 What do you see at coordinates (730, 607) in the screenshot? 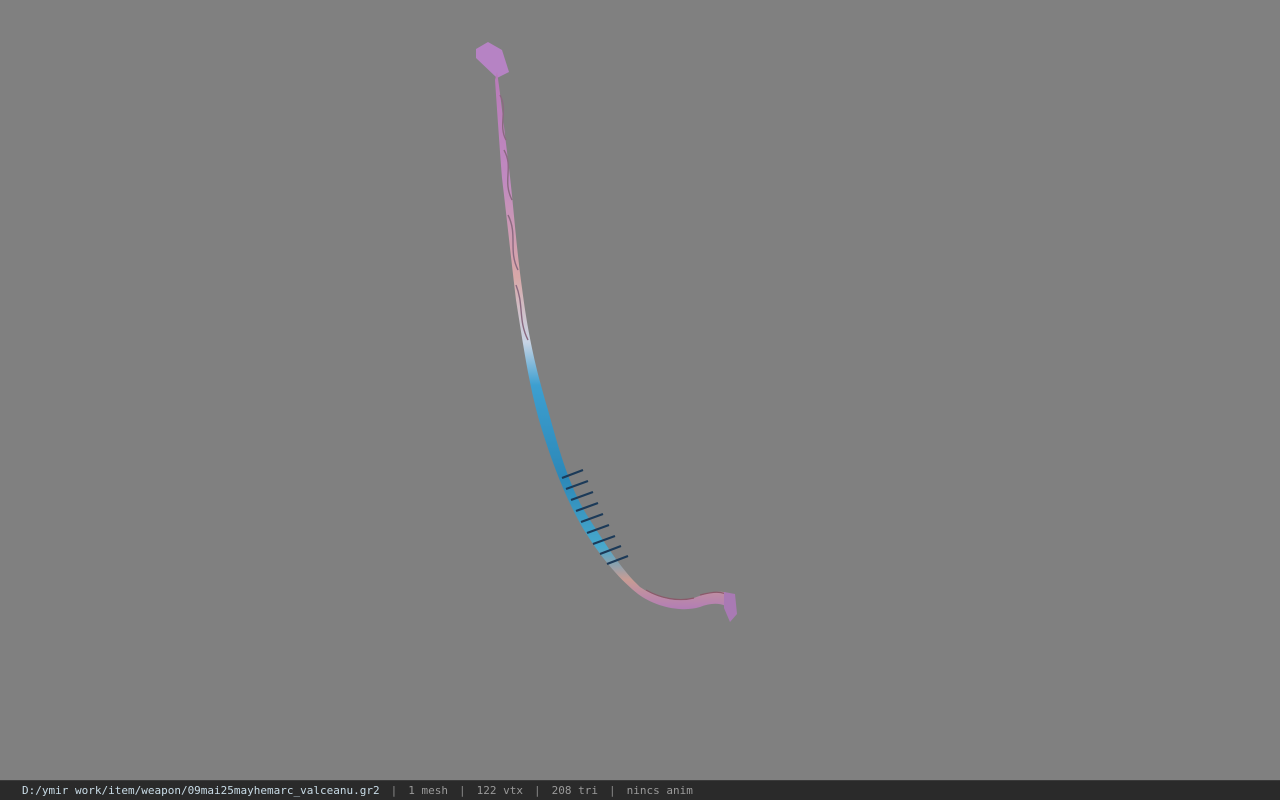
I see `bow-lower-tip` at bounding box center [730, 607].